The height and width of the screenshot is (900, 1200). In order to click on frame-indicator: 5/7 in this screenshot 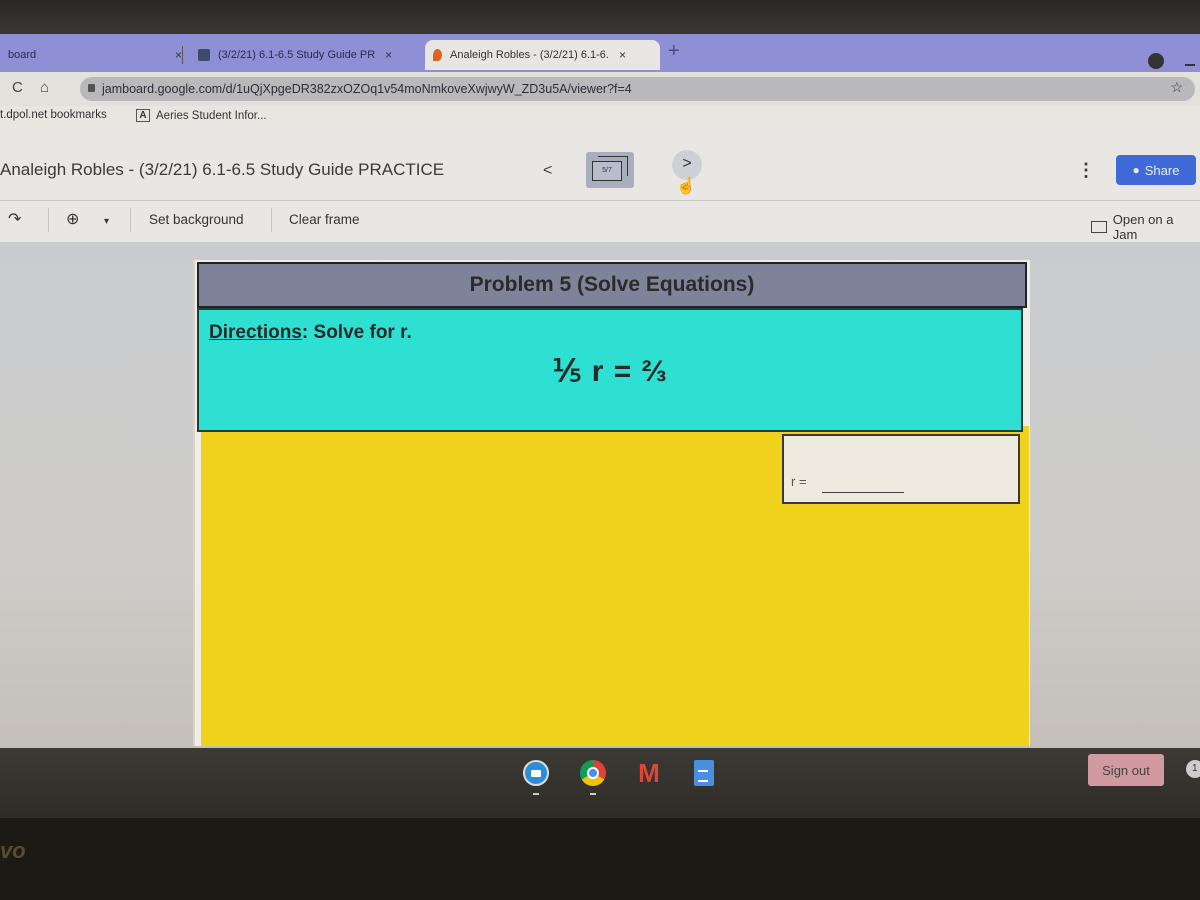, I will do `click(607, 171)`.